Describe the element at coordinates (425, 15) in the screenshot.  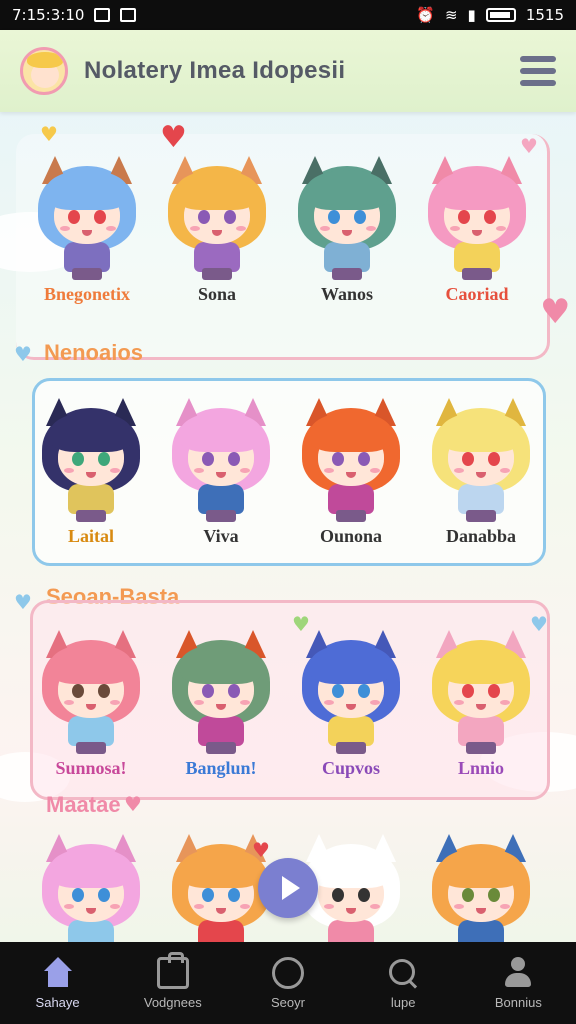
I see `alarm-icon: ⏰` at that location.